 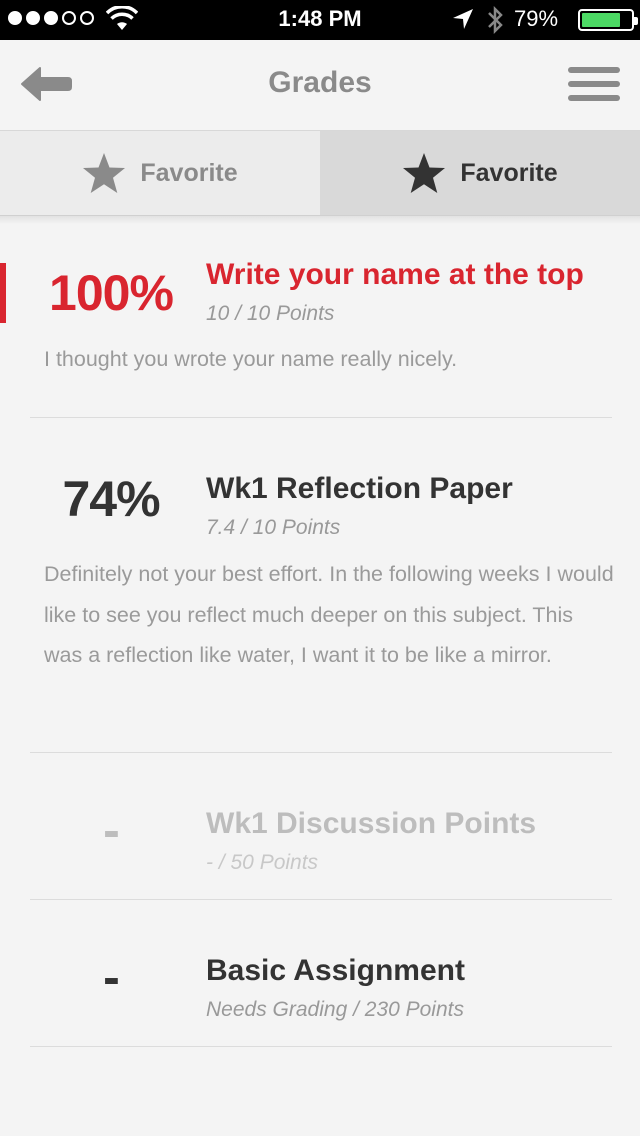 I want to click on assignment-title: Wk1 Reflection Paper, so click(x=359, y=488).